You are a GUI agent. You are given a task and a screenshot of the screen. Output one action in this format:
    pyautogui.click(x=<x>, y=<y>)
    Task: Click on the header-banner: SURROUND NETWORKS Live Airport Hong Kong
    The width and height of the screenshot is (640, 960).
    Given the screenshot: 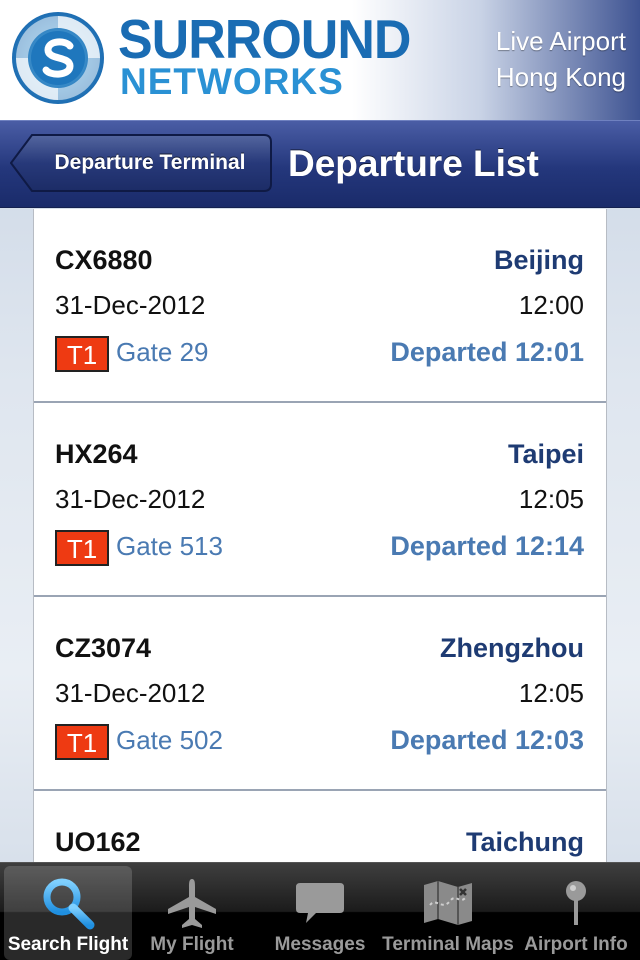 What is the action you would take?
    pyautogui.click(x=320, y=60)
    